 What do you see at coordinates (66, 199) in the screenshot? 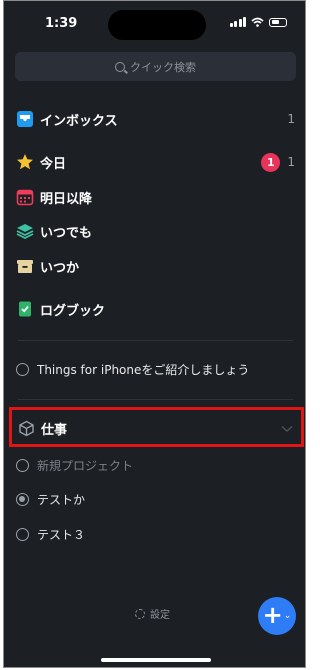
I see `nav-item-label: 明日以降` at bounding box center [66, 199].